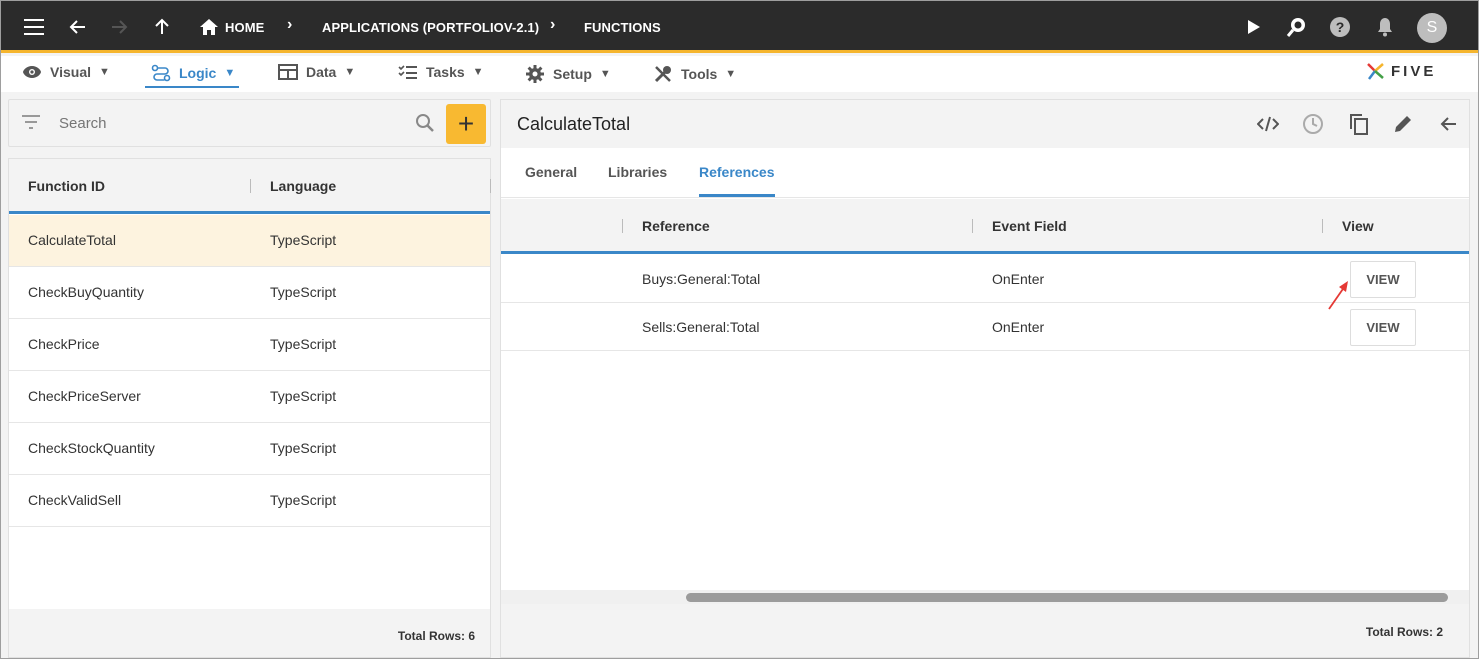 The width and height of the screenshot is (1479, 659). I want to click on detail-tabs: General Libraries References, so click(985, 173).